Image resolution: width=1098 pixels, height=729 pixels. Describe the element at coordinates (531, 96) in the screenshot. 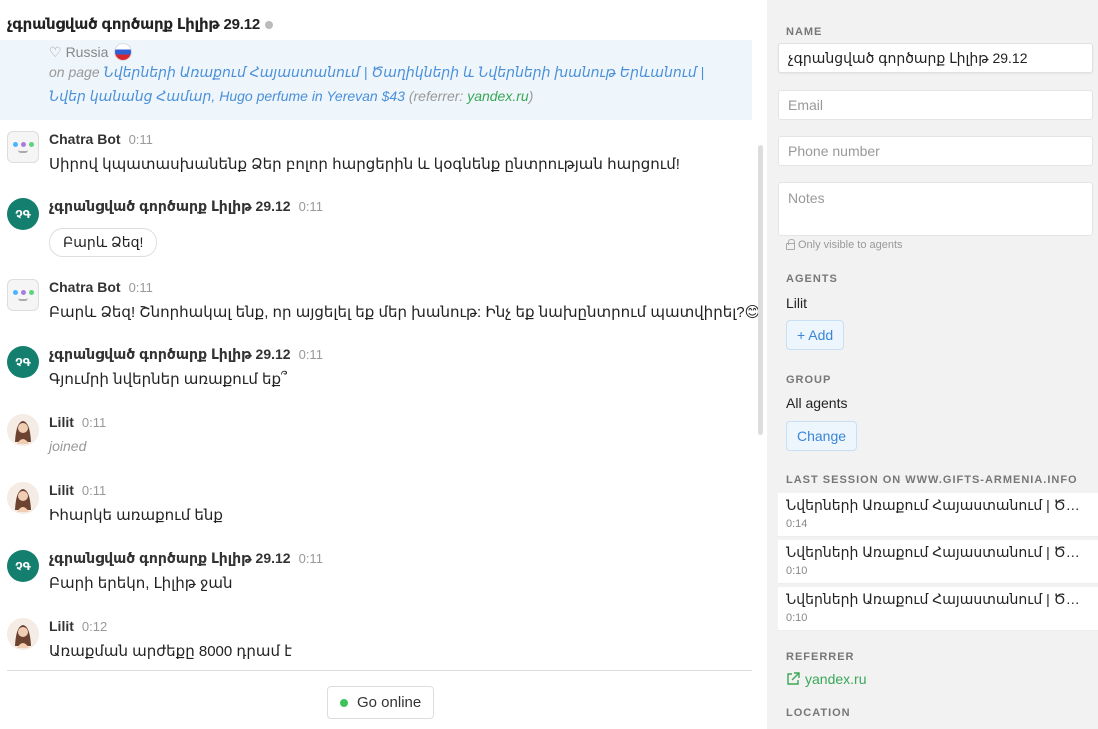

I see `referrer-suffix: )` at that location.